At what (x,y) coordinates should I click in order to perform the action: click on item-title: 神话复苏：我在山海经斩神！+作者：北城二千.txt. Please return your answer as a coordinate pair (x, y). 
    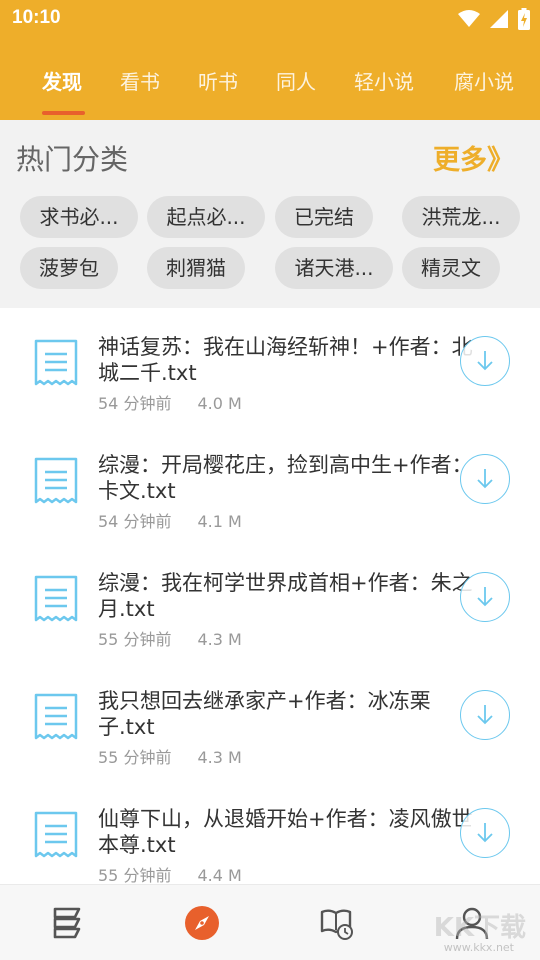
    Looking at the image, I should click on (285, 360).